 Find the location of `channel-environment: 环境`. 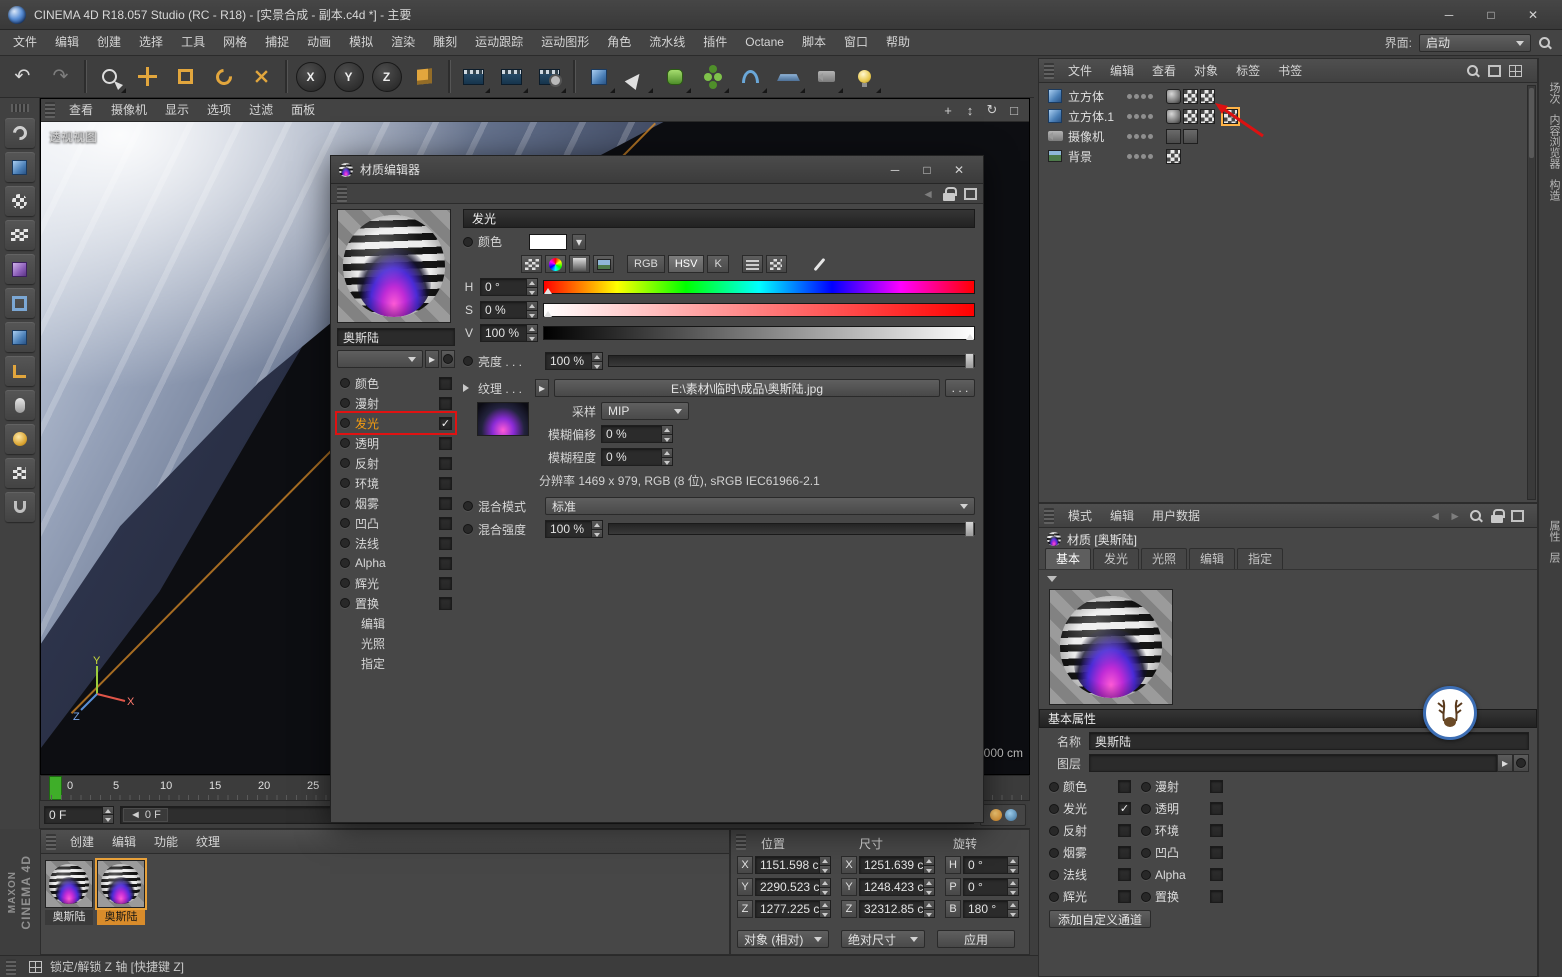

channel-environment: 环境 is located at coordinates (1182, 830).